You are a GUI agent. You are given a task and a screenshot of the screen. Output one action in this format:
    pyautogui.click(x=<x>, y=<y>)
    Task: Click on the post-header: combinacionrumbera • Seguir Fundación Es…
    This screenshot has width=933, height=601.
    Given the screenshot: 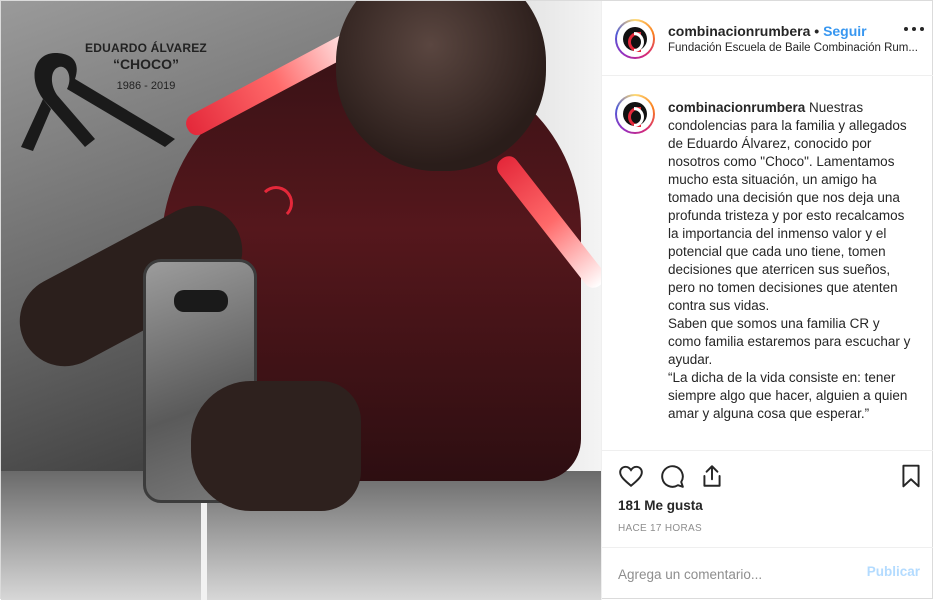 What is the action you would take?
    pyautogui.click(x=767, y=38)
    